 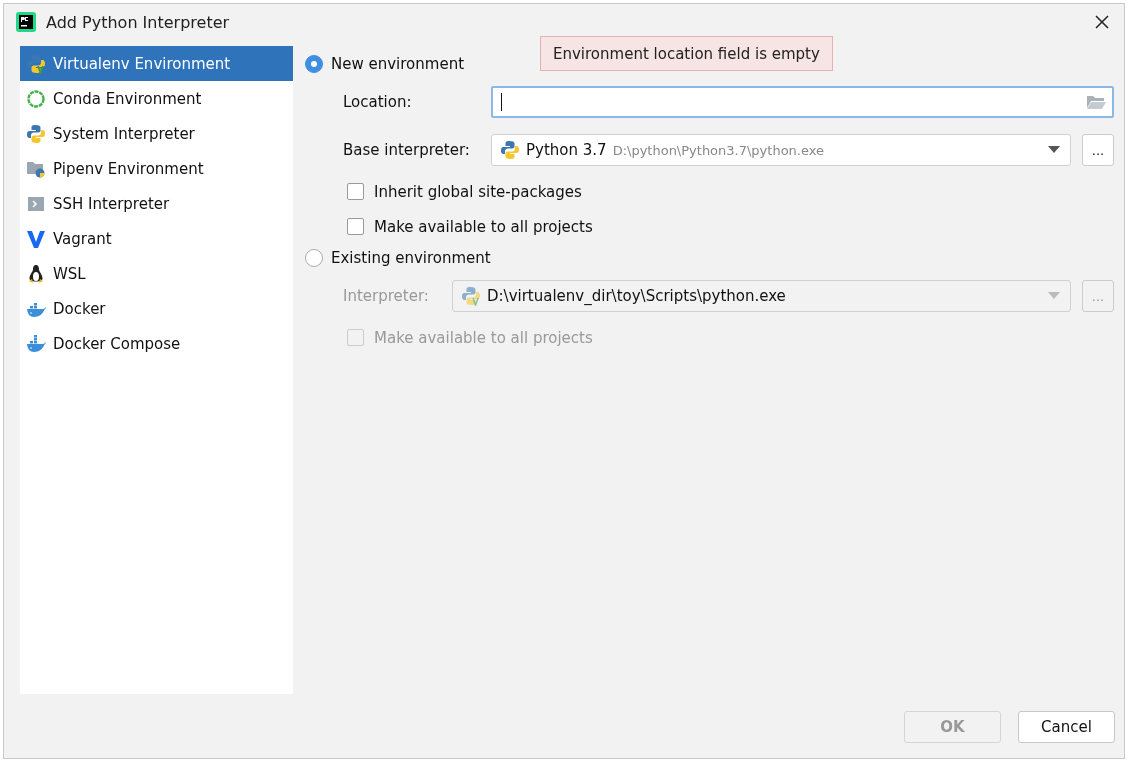 I want to click on field-label: Base interpreter:, so click(x=407, y=150).